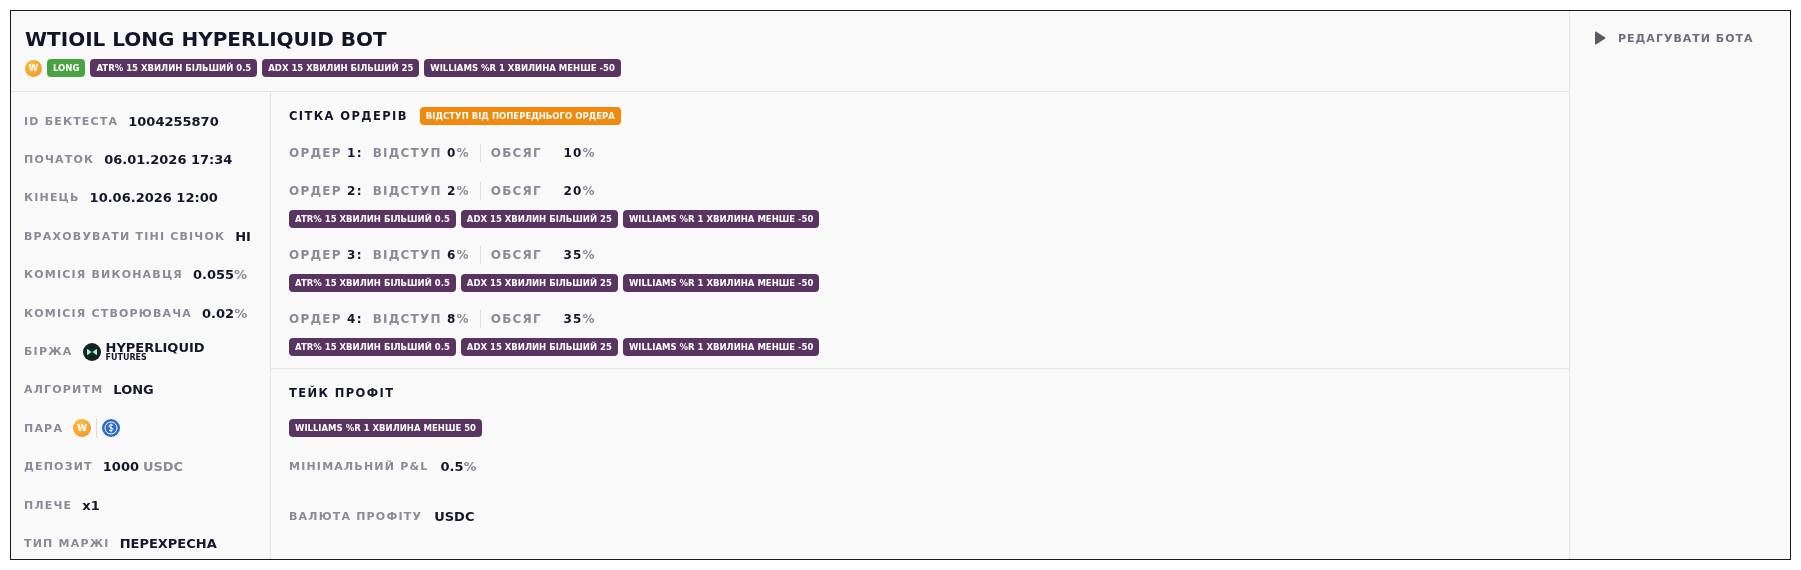  I want to click on order-offset: ВІДСТУП 6%, so click(421, 255).